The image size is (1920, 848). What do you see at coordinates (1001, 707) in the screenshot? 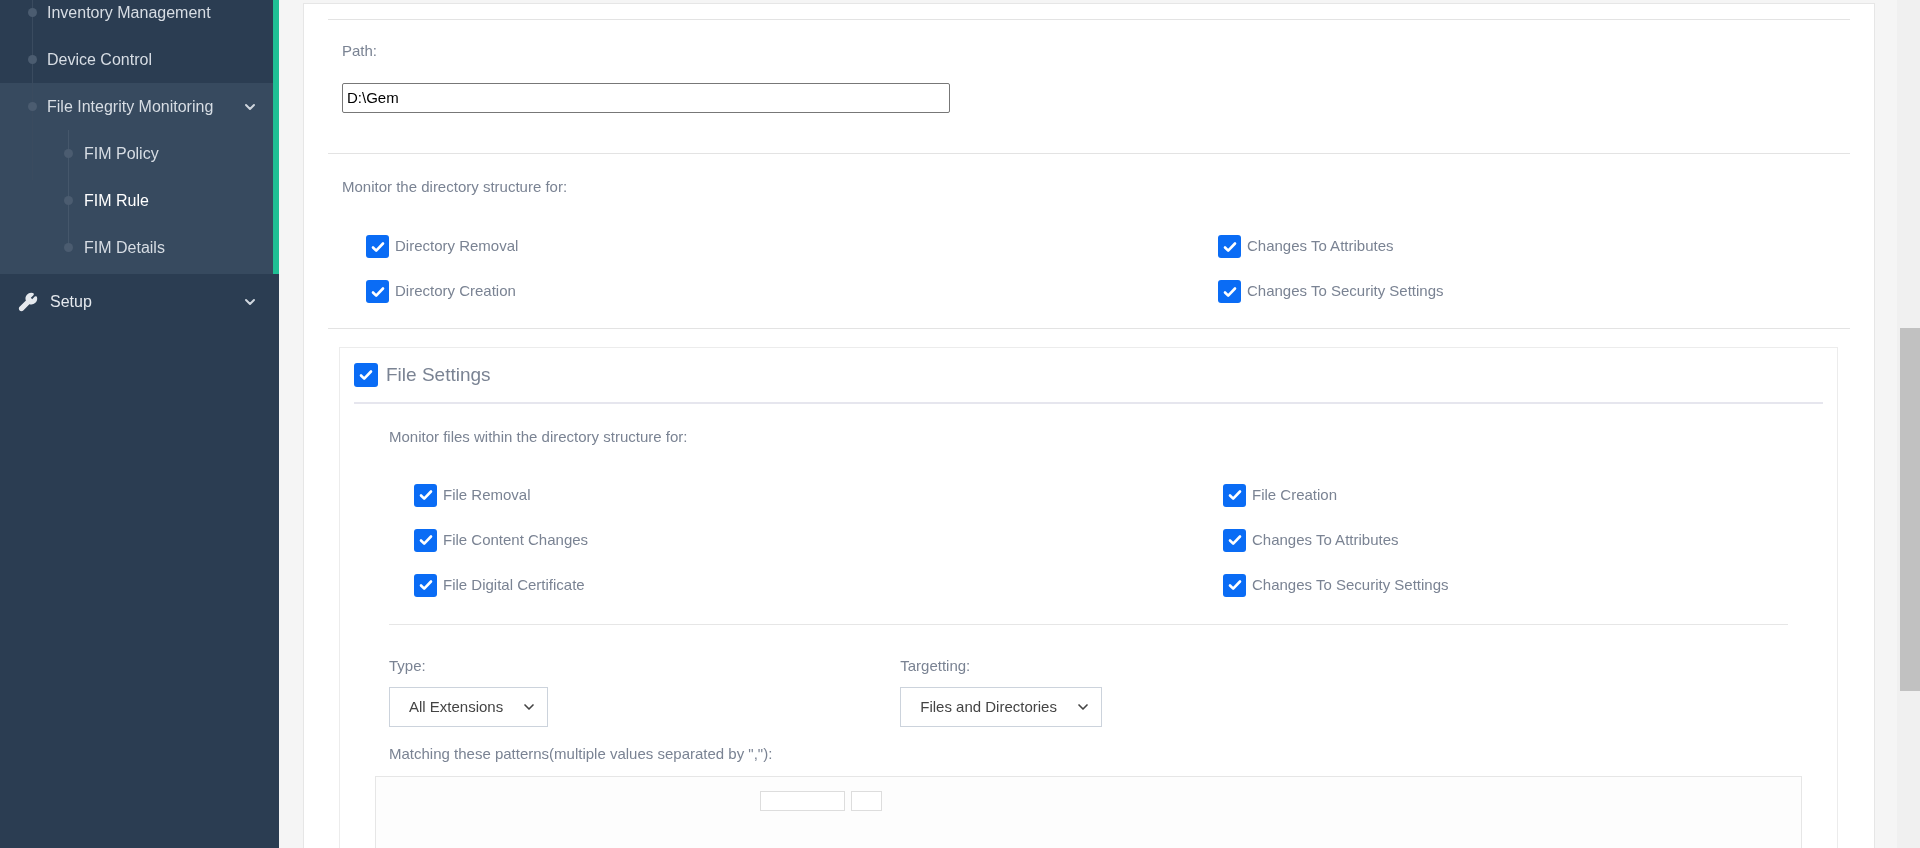
I see `select-dropdown: Files and Directories` at bounding box center [1001, 707].